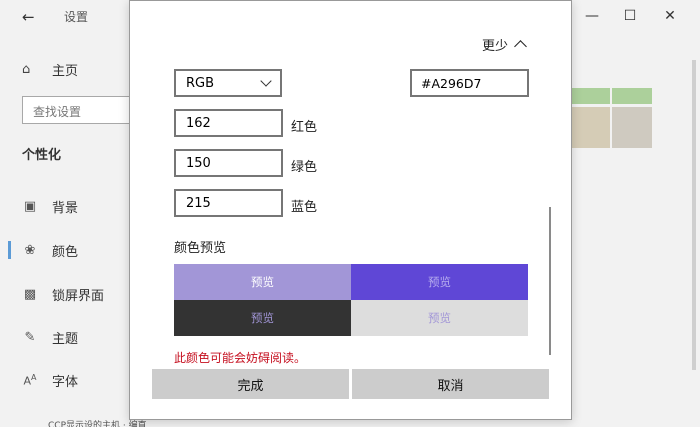  What do you see at coordinates (57, 112) in the screenshot?
I see `search-placeholder: 查找设置` at bounding box center [57, 112].